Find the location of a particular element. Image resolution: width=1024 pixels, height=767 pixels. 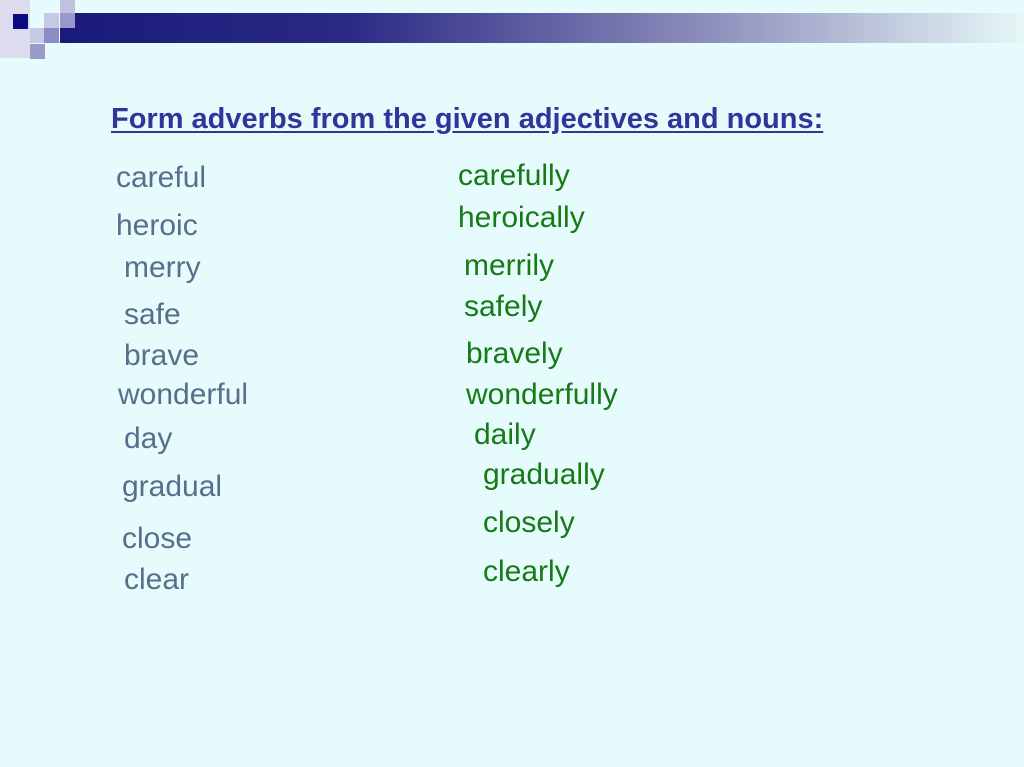

adverb-word: carefully is located at coordinates (514, 175).